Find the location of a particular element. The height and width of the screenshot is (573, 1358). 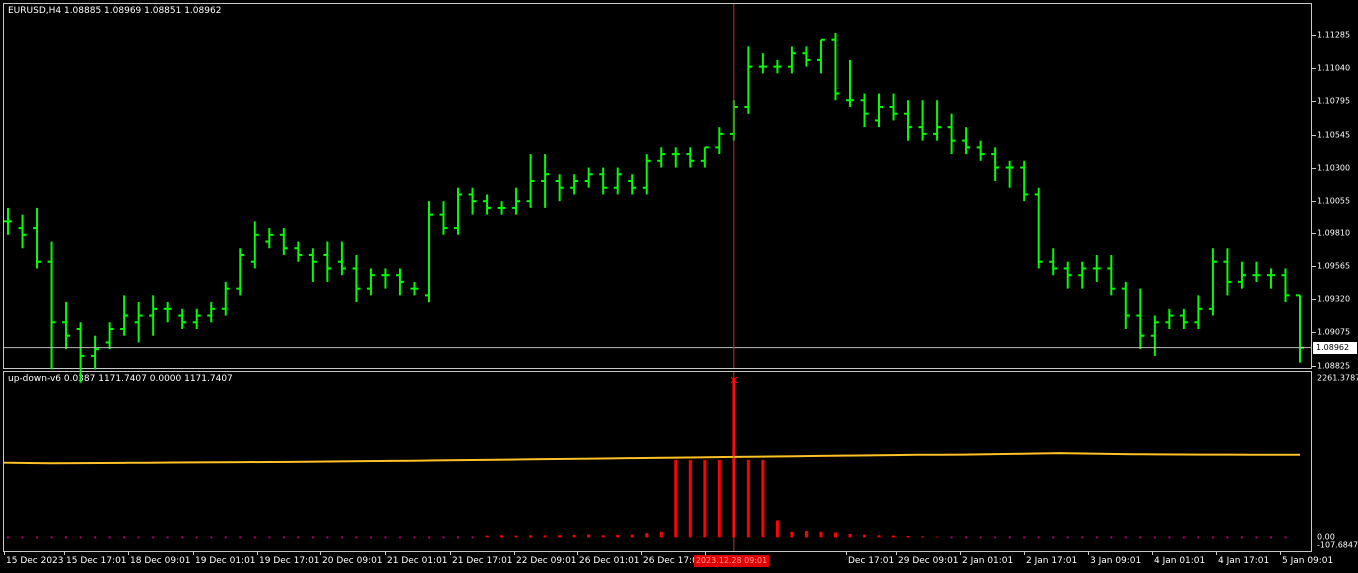

price-tick-label: 1.09810 is located at coordinates (1334, 233).